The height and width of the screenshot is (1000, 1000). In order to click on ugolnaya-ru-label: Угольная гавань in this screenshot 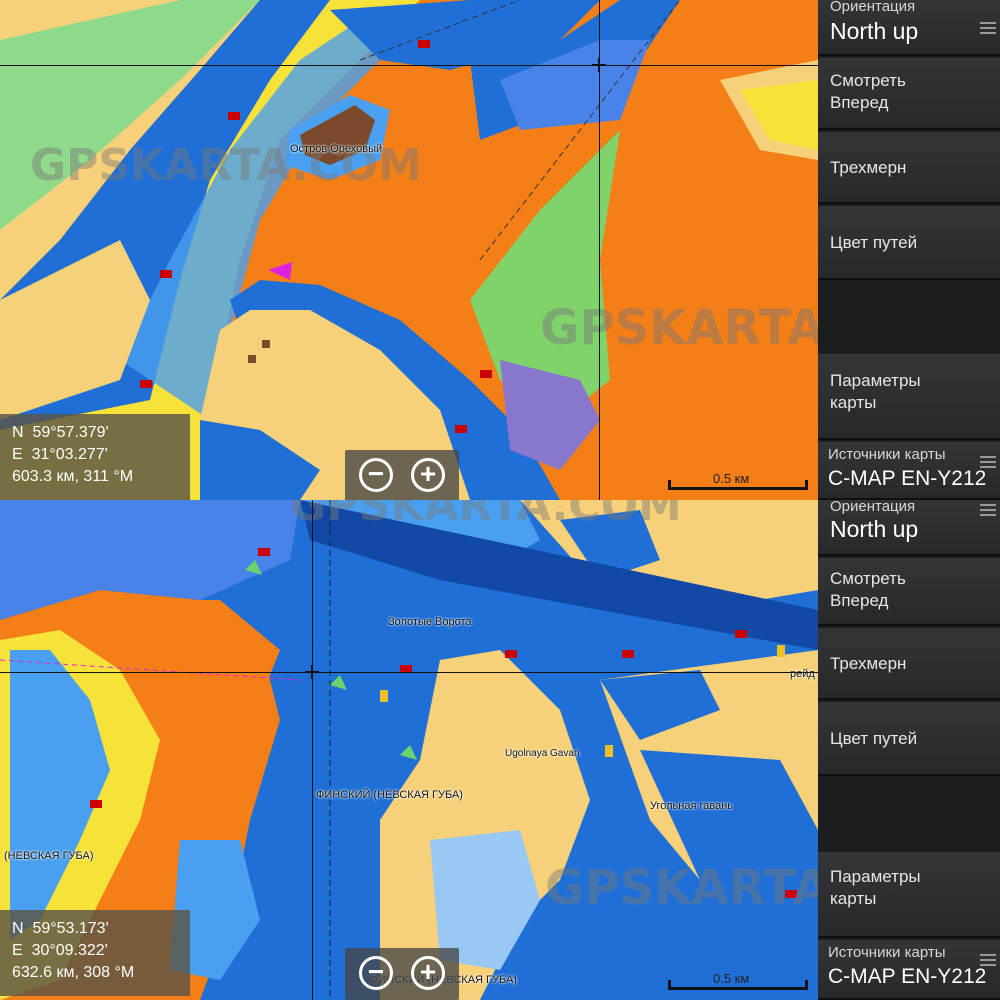, I will do `click(692, 806)`.